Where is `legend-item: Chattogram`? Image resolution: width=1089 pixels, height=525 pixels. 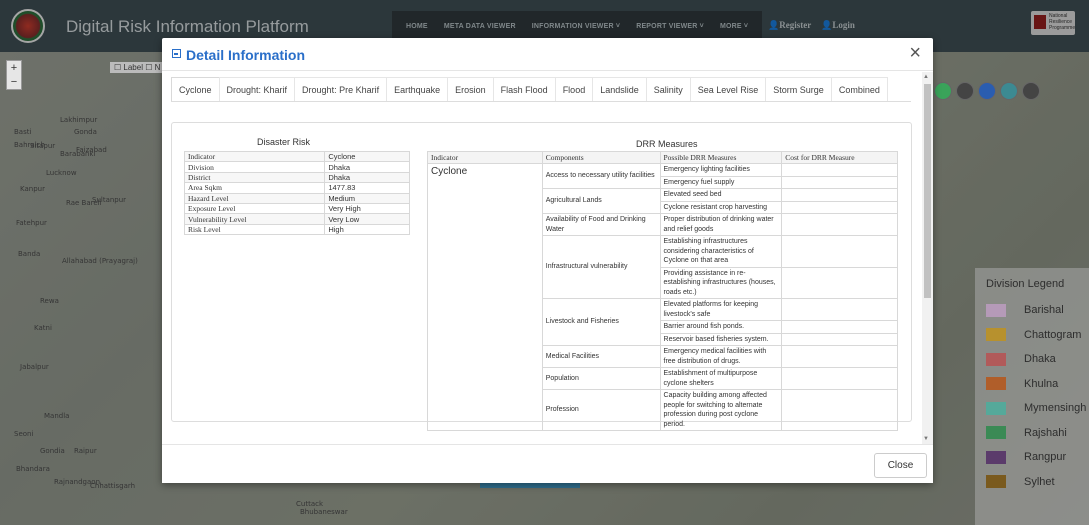
legend-item: Chattogram is located at coordinates (1032, 335).